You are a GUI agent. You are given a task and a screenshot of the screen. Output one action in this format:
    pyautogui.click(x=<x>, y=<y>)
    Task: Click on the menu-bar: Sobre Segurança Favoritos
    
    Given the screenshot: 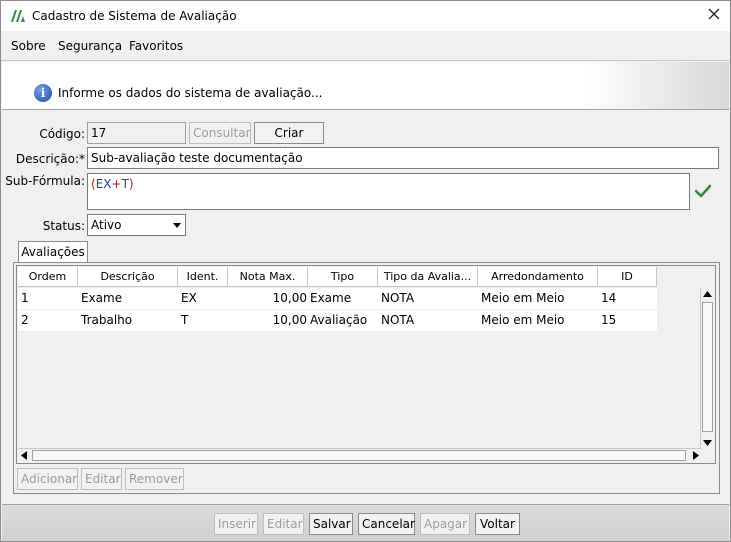 What is the action you would take?
    pyautogui.click(x=365, y=46)
    